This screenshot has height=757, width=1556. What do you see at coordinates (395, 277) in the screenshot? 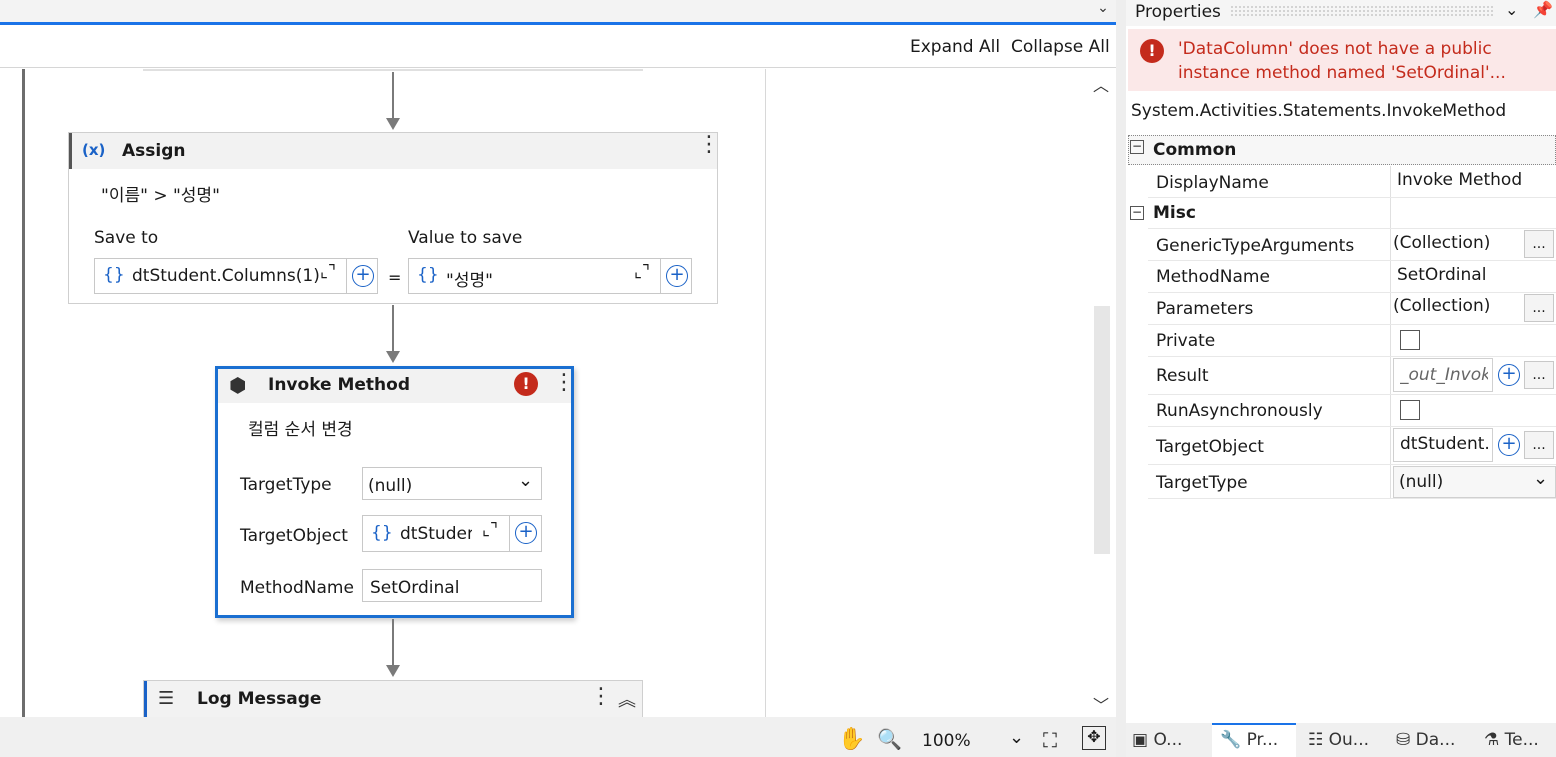
I see `equals-sign: =` at bounding box center [395, 277].